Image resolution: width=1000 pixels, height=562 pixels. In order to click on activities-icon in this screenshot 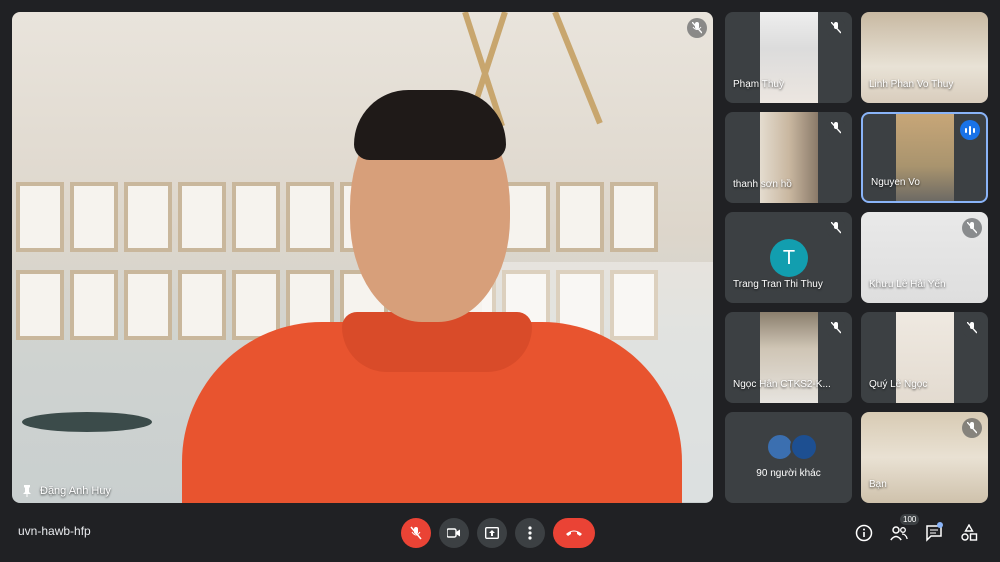, I will do `click(969, 532)`.